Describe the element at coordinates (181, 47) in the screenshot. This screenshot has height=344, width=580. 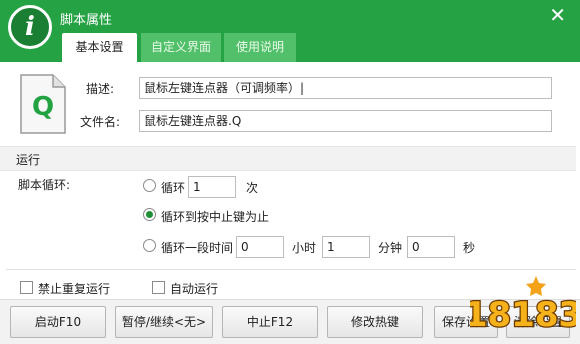
I see `tab-custom-ui: 自定义界面` at that location.